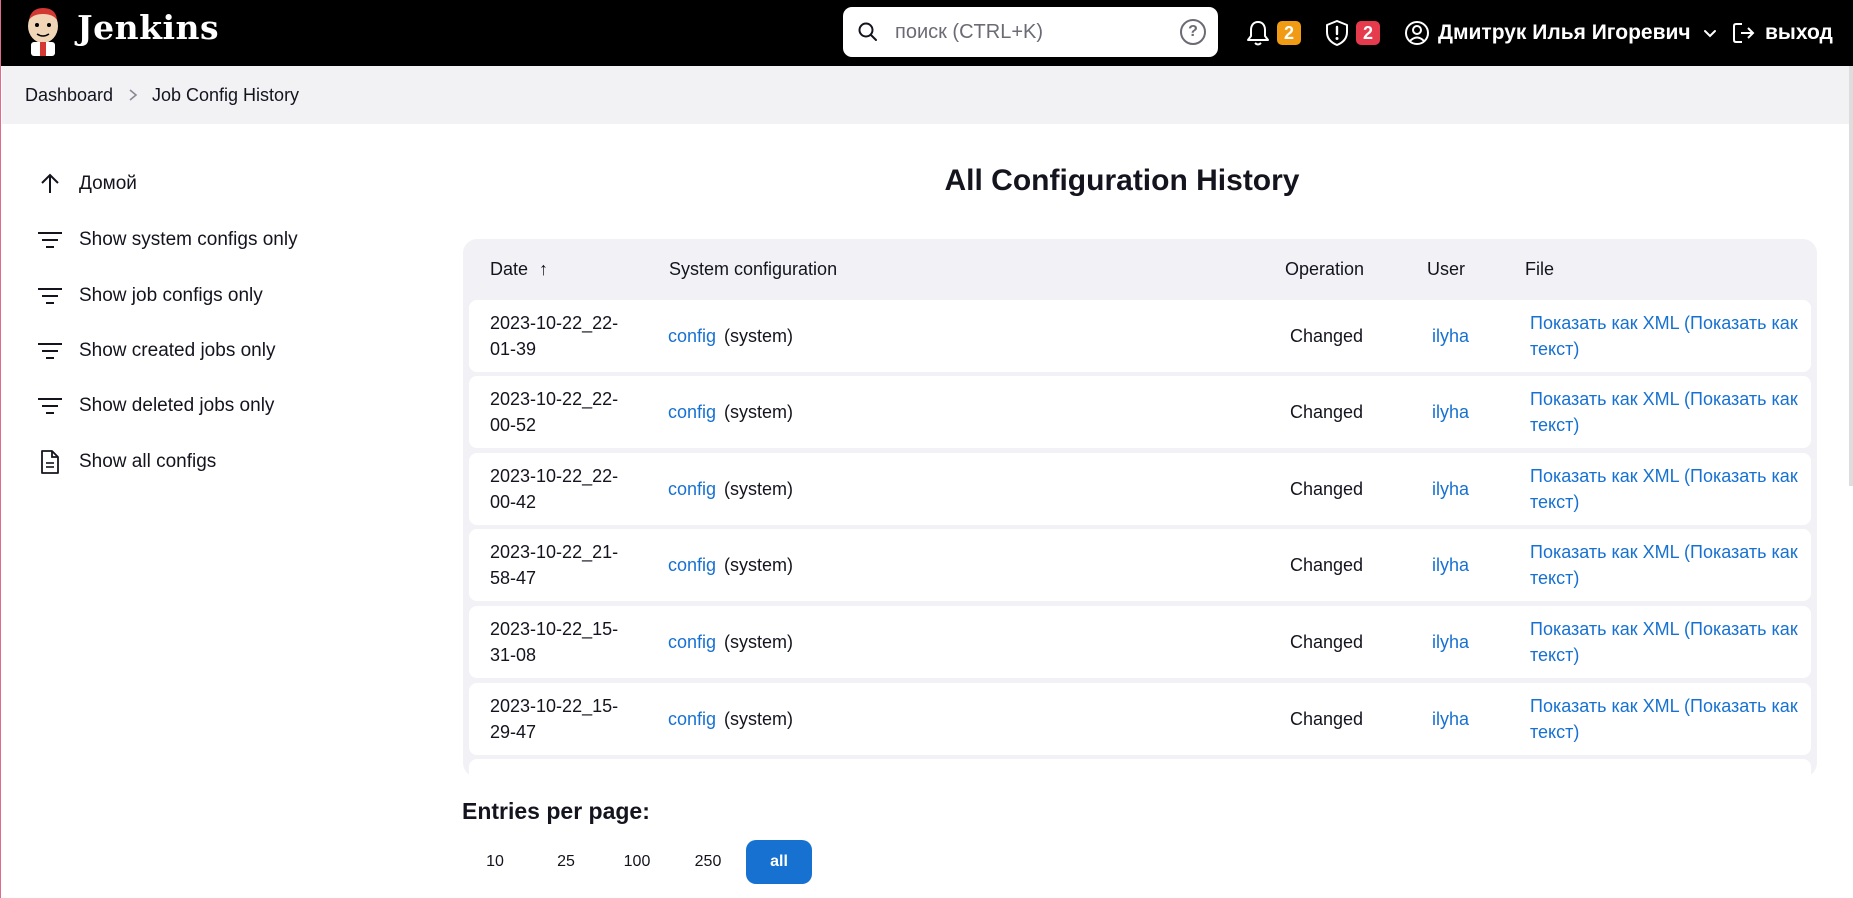  What do you see at coordinates (708, 862) in the screenshot?
I see `page-size-250-button: 250` at bounding box center [708, 862].